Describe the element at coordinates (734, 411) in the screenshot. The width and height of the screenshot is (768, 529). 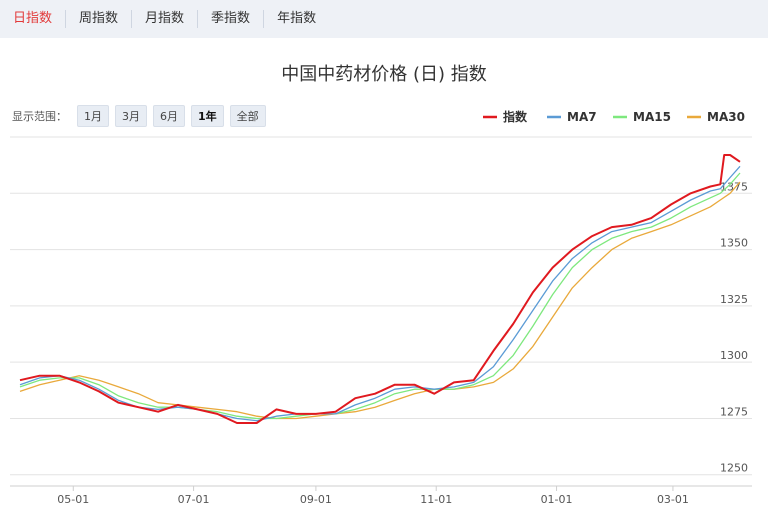
I see `y-tick-label: 1275` at that location.